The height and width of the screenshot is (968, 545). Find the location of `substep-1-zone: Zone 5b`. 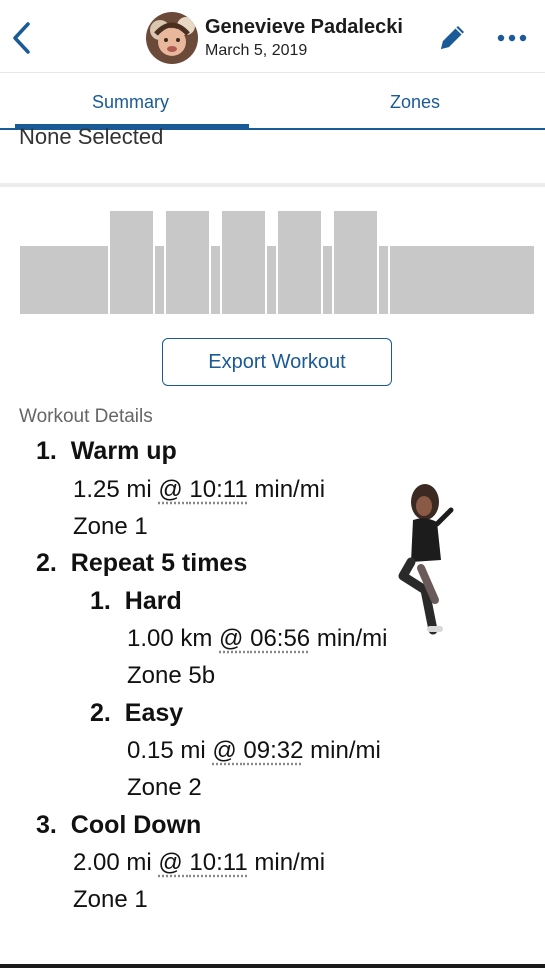

substep-1-zone: Zone 5b is located at coordinates (171, 675).